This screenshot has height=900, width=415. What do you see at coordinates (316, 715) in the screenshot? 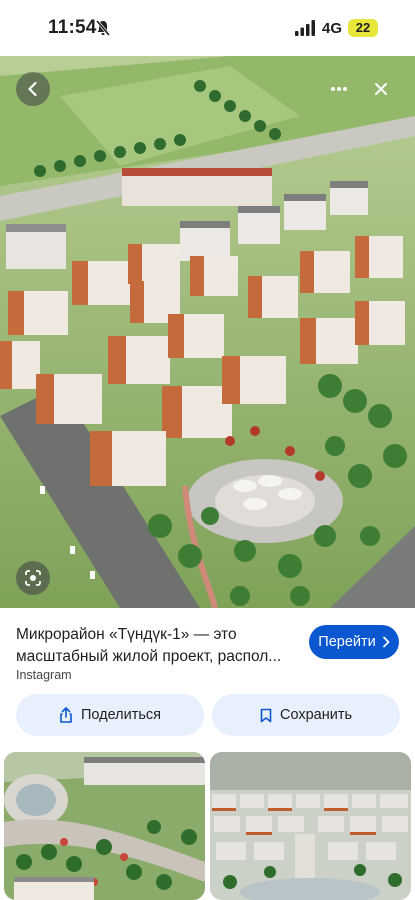
I see `save-button-label: Сохранить` at bounding box center [316, 715].